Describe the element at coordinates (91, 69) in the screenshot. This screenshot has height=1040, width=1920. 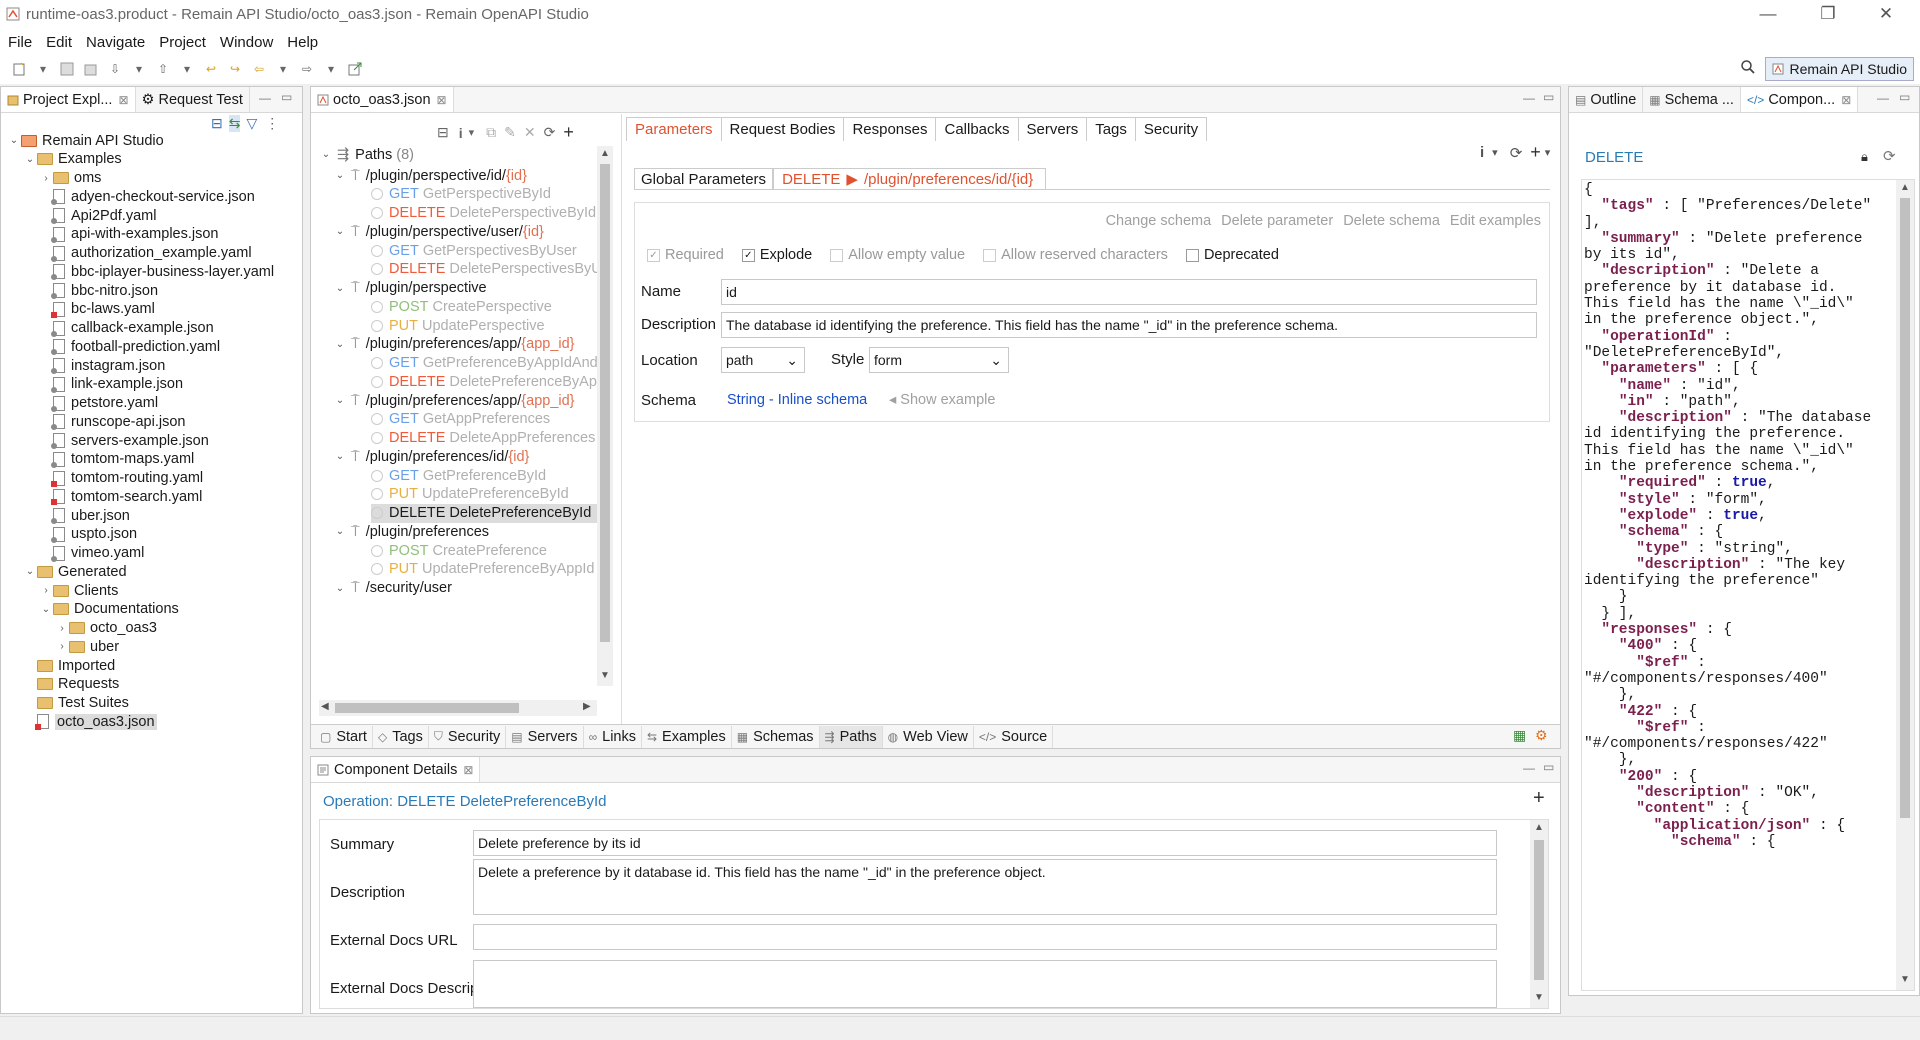
I see `save-all-icon` at that location.